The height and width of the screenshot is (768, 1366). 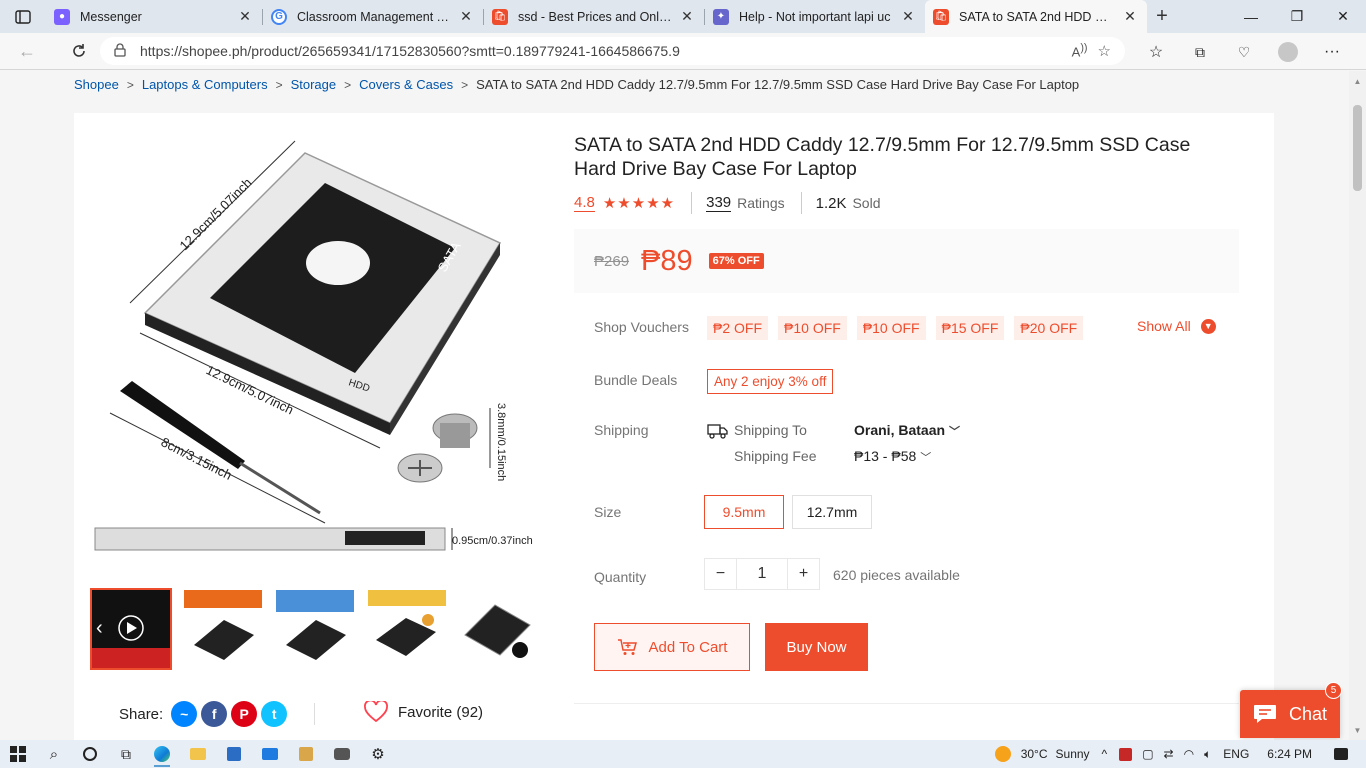 What do you see at coordinates (744, 512) in the screenshot?
I see `size-option-9-5mm: 9.5mm` at bounding box center [744, 512].